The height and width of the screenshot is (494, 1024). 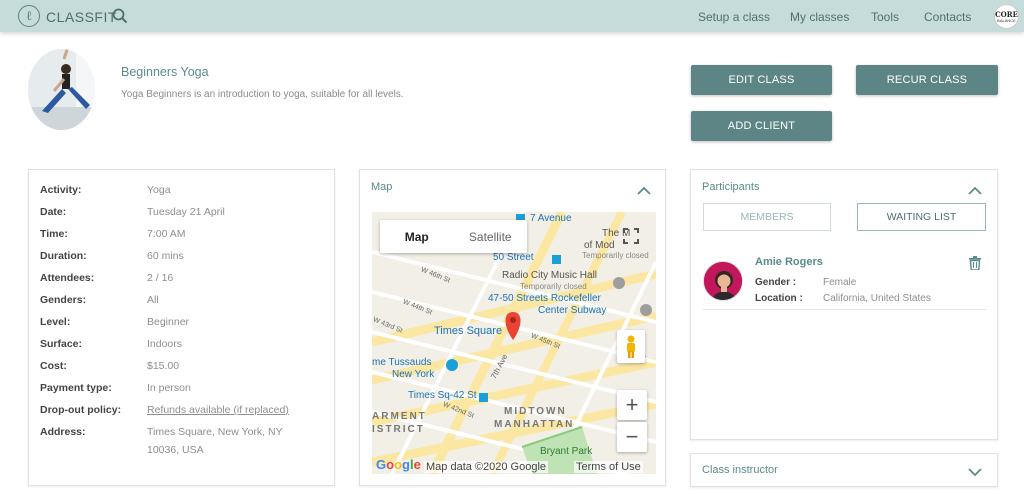 I want to click on add-client-button: ADD CLIENT, so click(x=761, y=126).